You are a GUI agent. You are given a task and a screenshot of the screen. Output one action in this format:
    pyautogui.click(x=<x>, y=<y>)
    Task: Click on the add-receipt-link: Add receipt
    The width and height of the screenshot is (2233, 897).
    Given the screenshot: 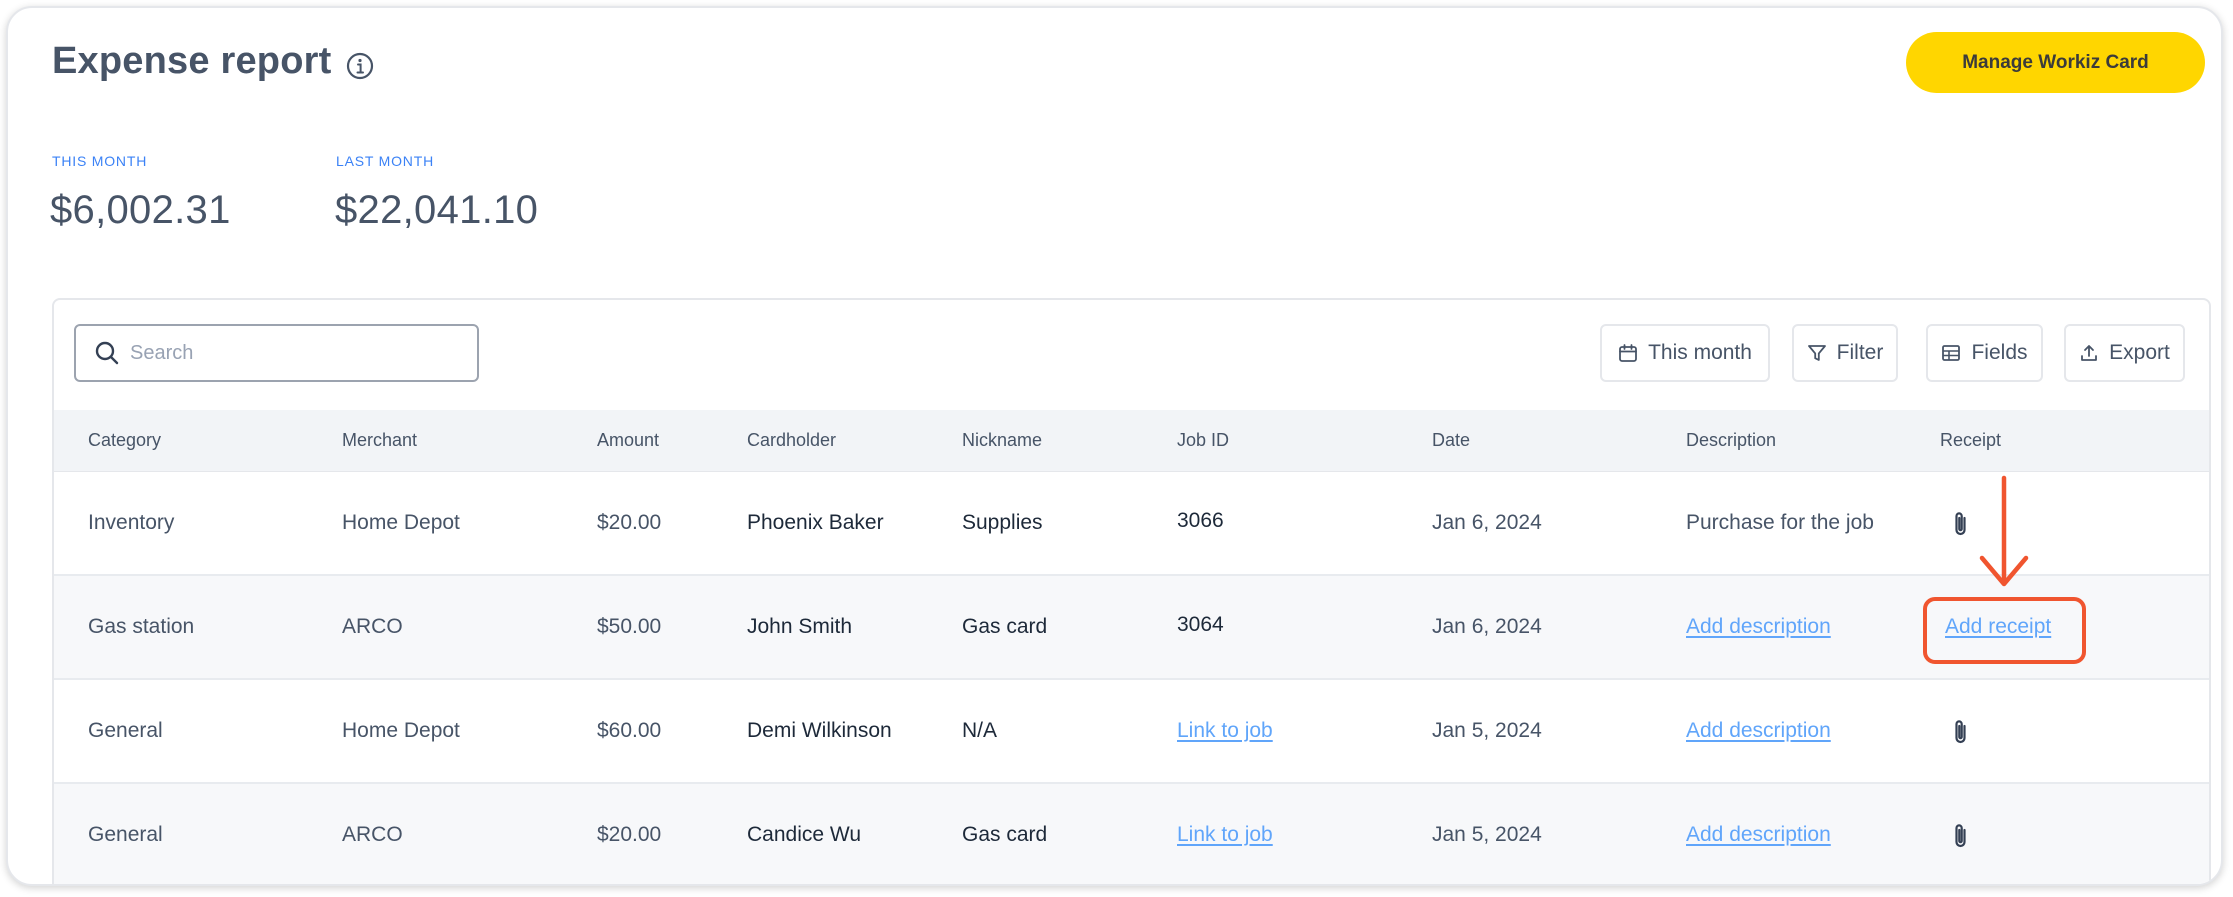 What is the action you would take?
    pyautogui.click(x=1998, y=627)
    